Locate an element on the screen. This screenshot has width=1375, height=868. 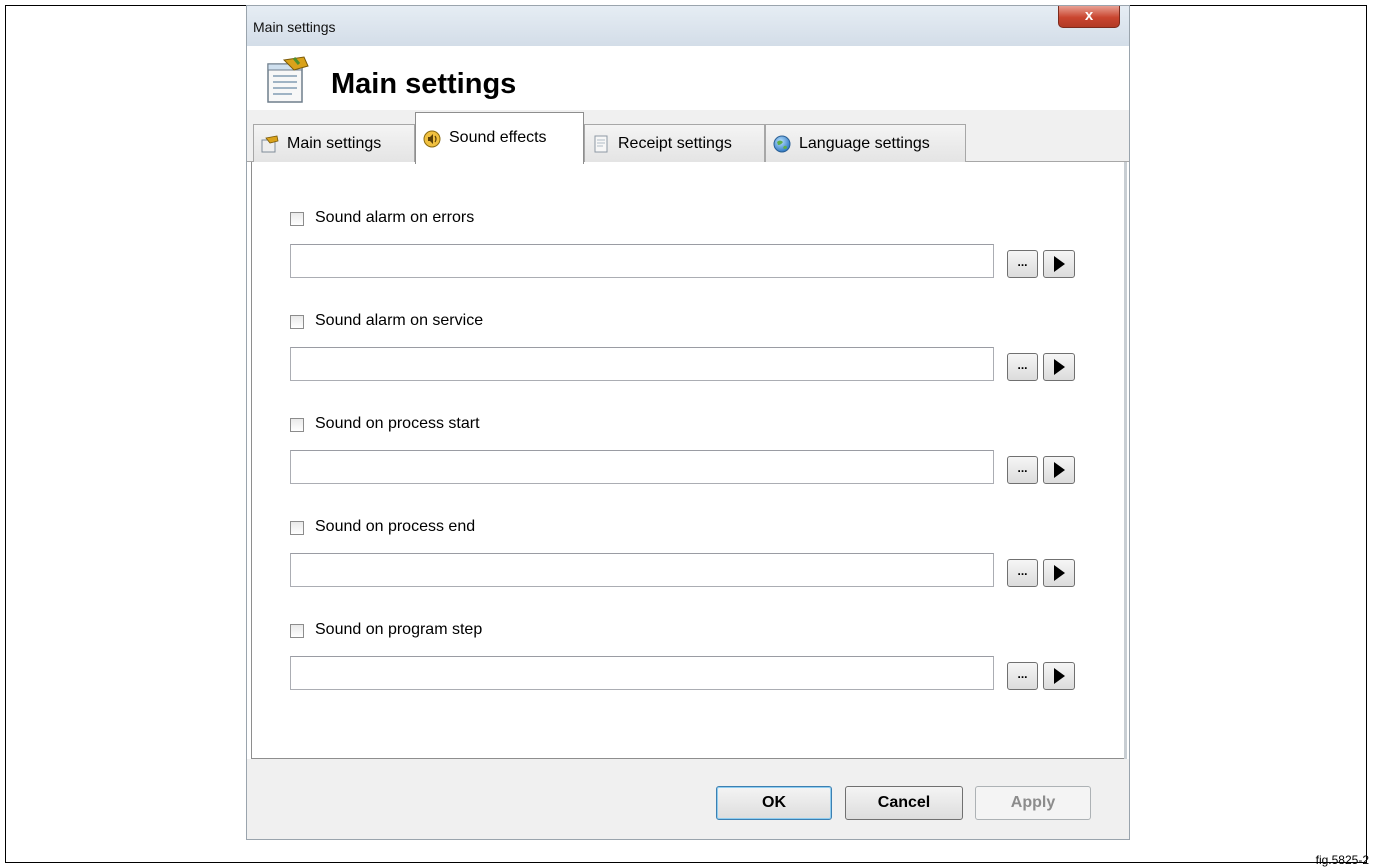
page-title: Main settings is located at coordinates (424, 84).